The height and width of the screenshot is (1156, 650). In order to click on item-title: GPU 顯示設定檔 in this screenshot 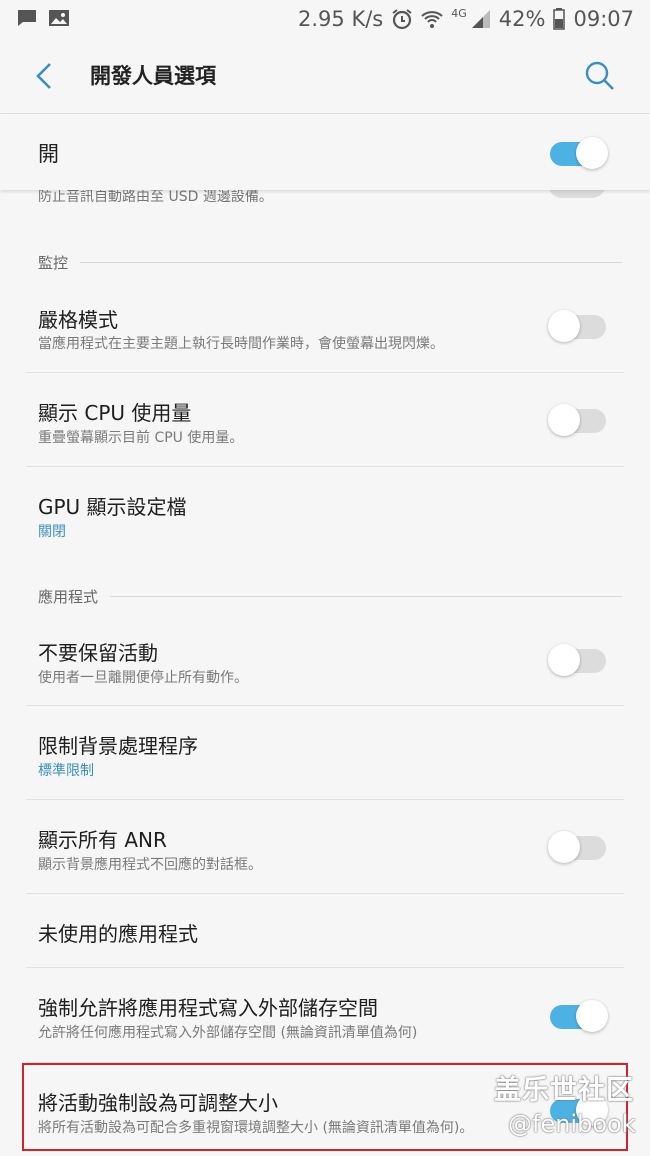, I will do `click(112, 507)`.